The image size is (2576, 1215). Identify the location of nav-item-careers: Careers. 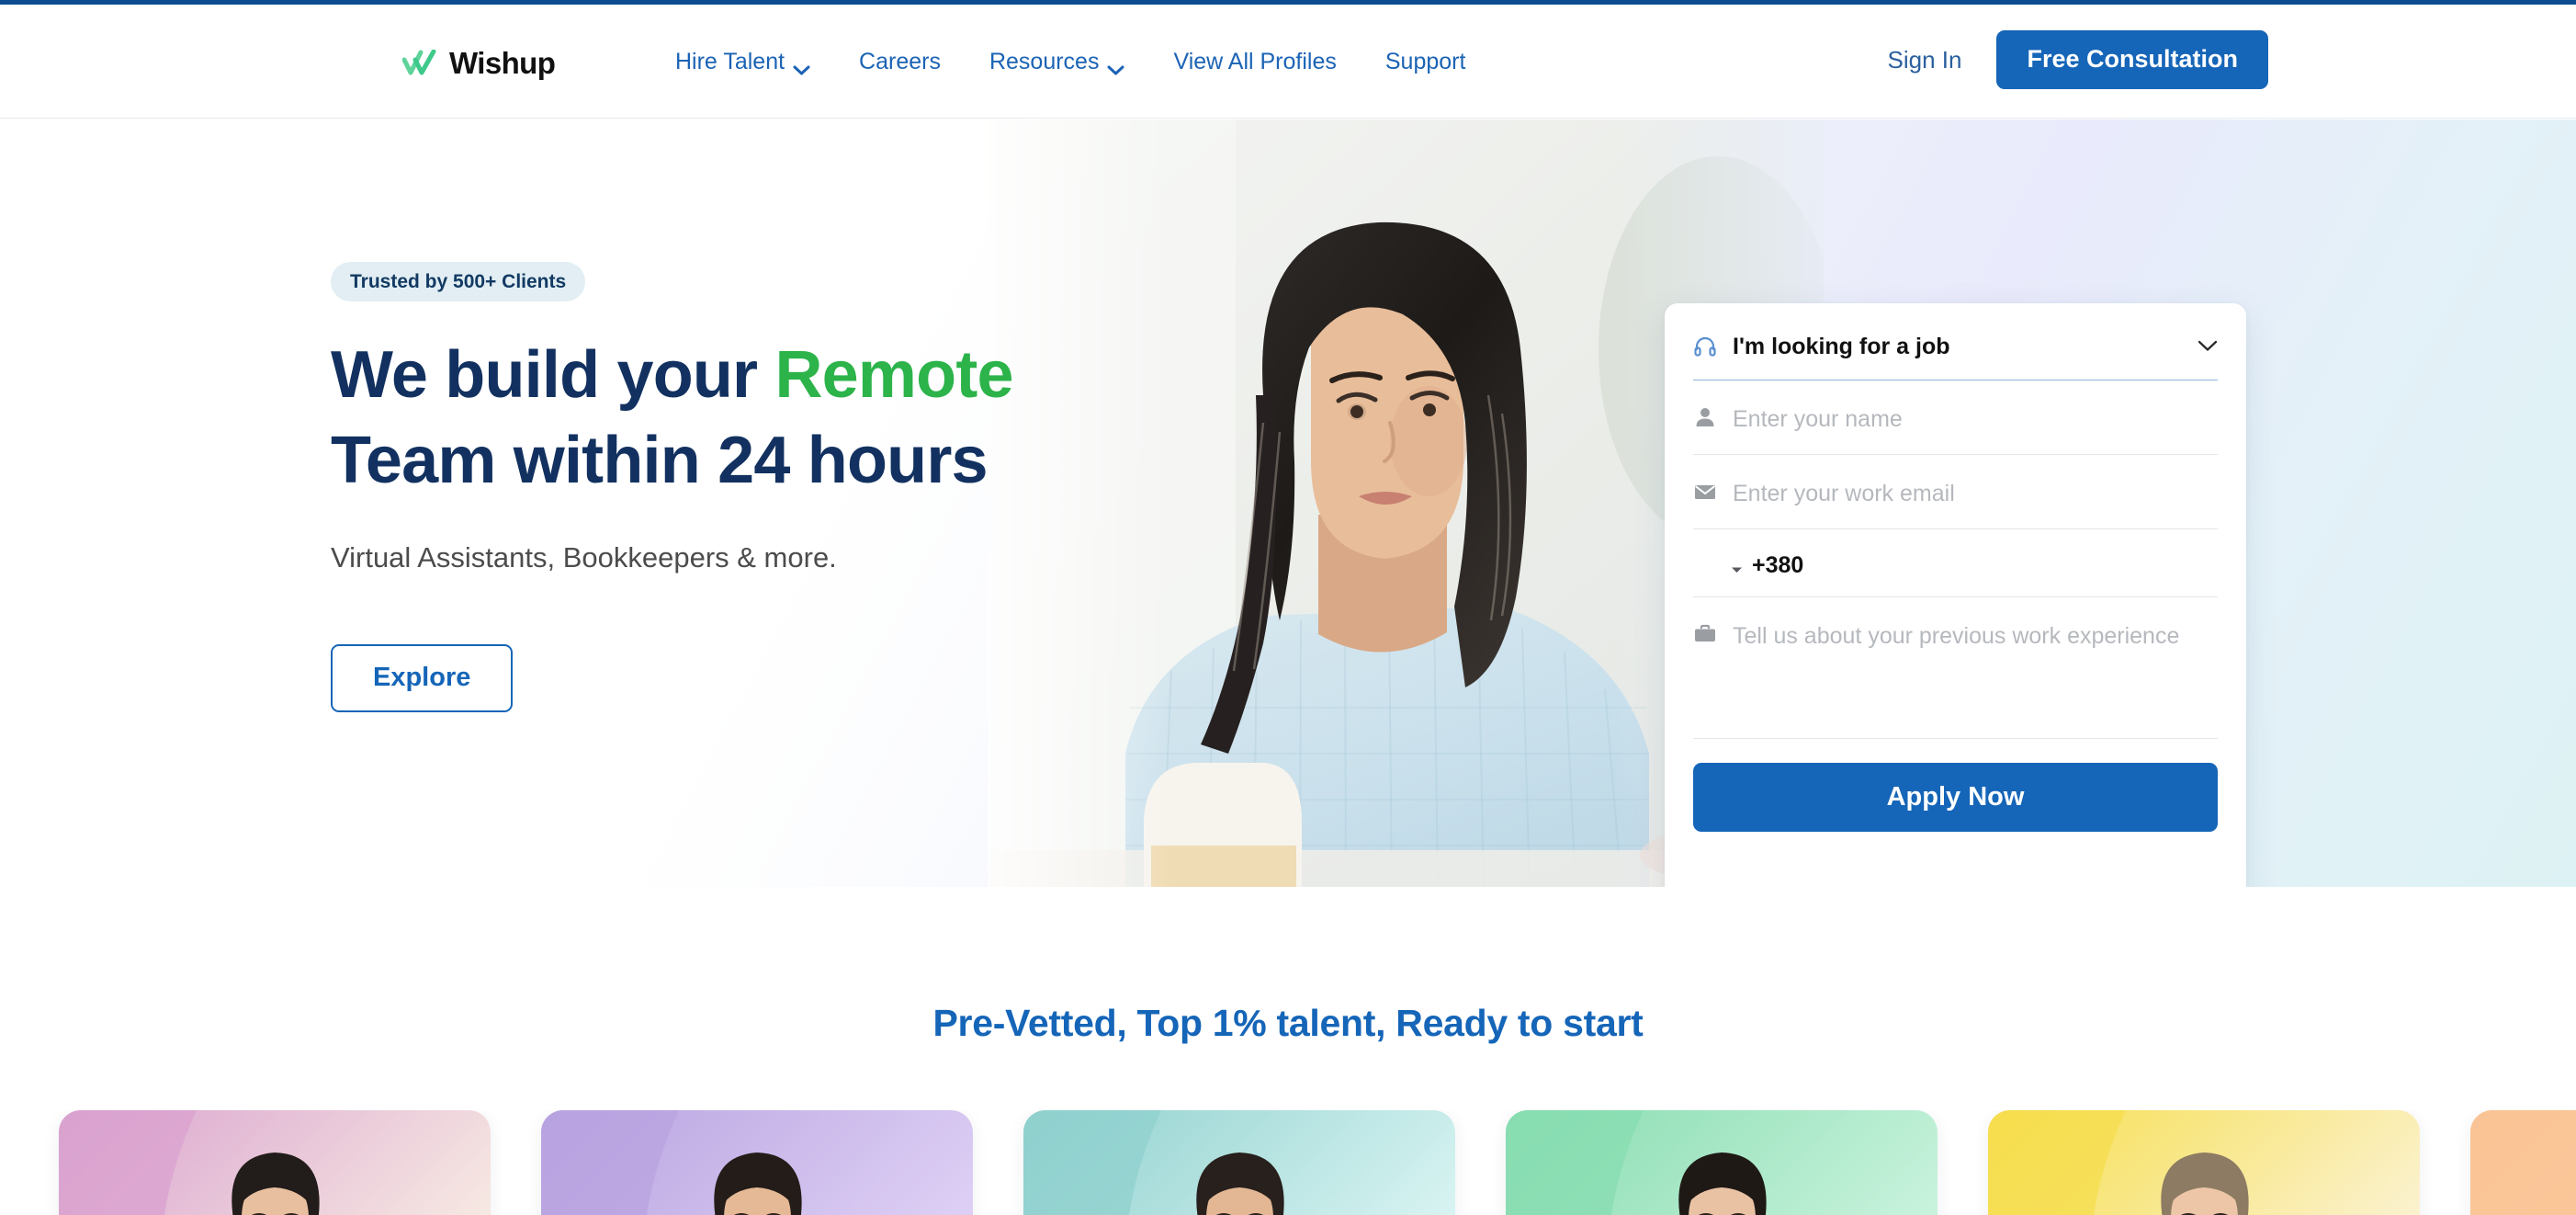
(900, 62).